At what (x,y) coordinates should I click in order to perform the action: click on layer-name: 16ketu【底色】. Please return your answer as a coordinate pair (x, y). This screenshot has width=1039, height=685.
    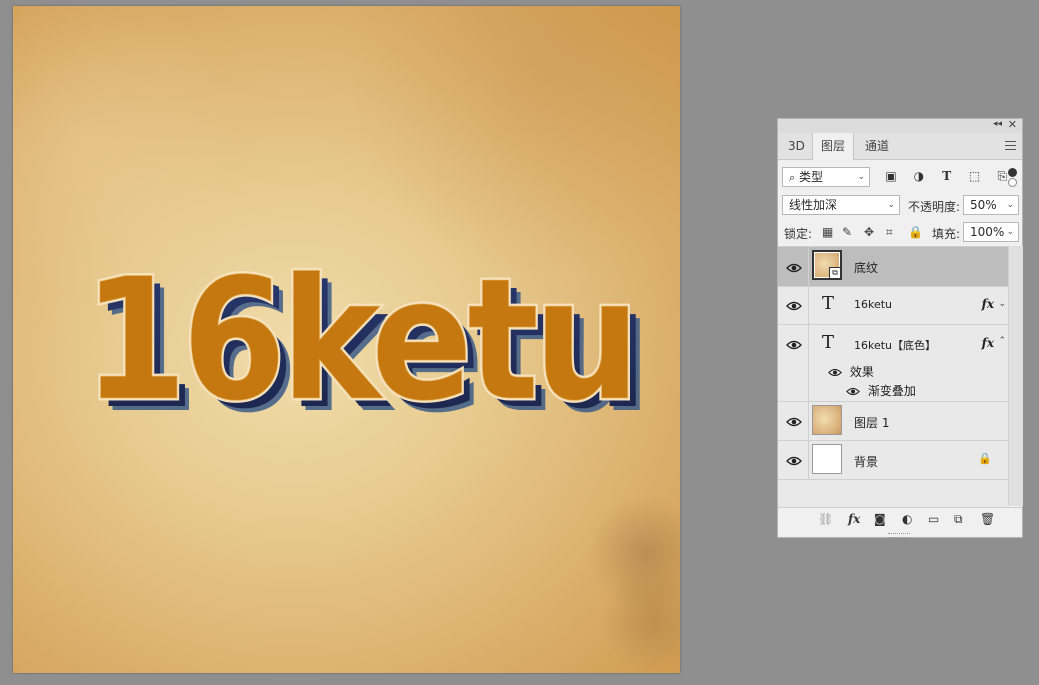
    Looking at the image, I should click on (895, 345).